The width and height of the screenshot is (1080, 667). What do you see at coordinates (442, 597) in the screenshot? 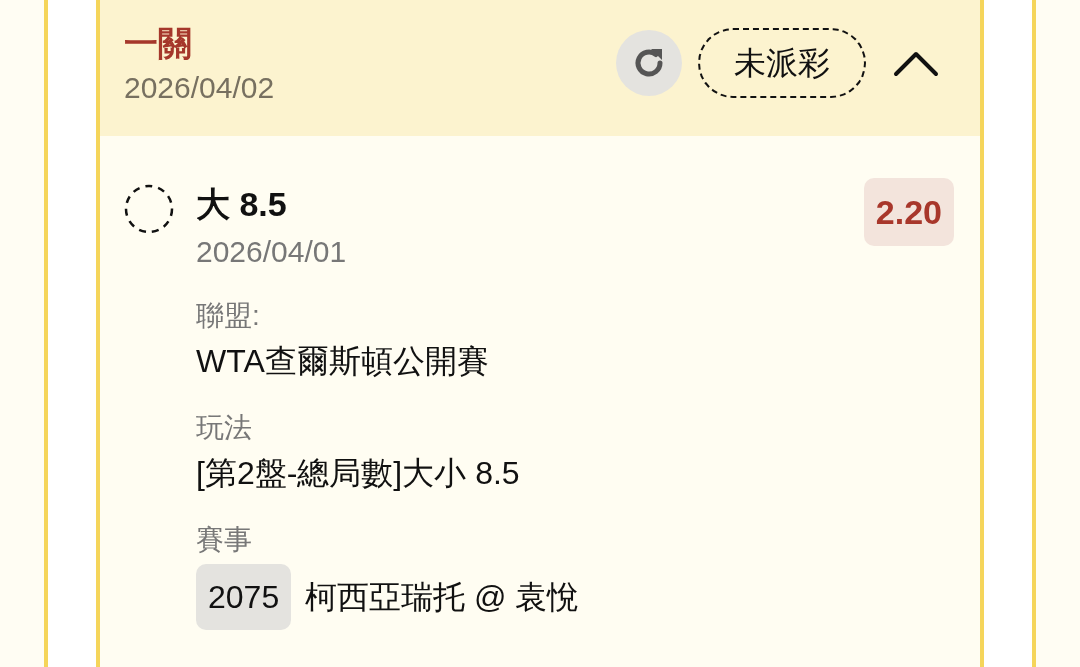
I see `field-value: 柯西亞瑞托 @ 袁悅` at bounding box center [442, 597].